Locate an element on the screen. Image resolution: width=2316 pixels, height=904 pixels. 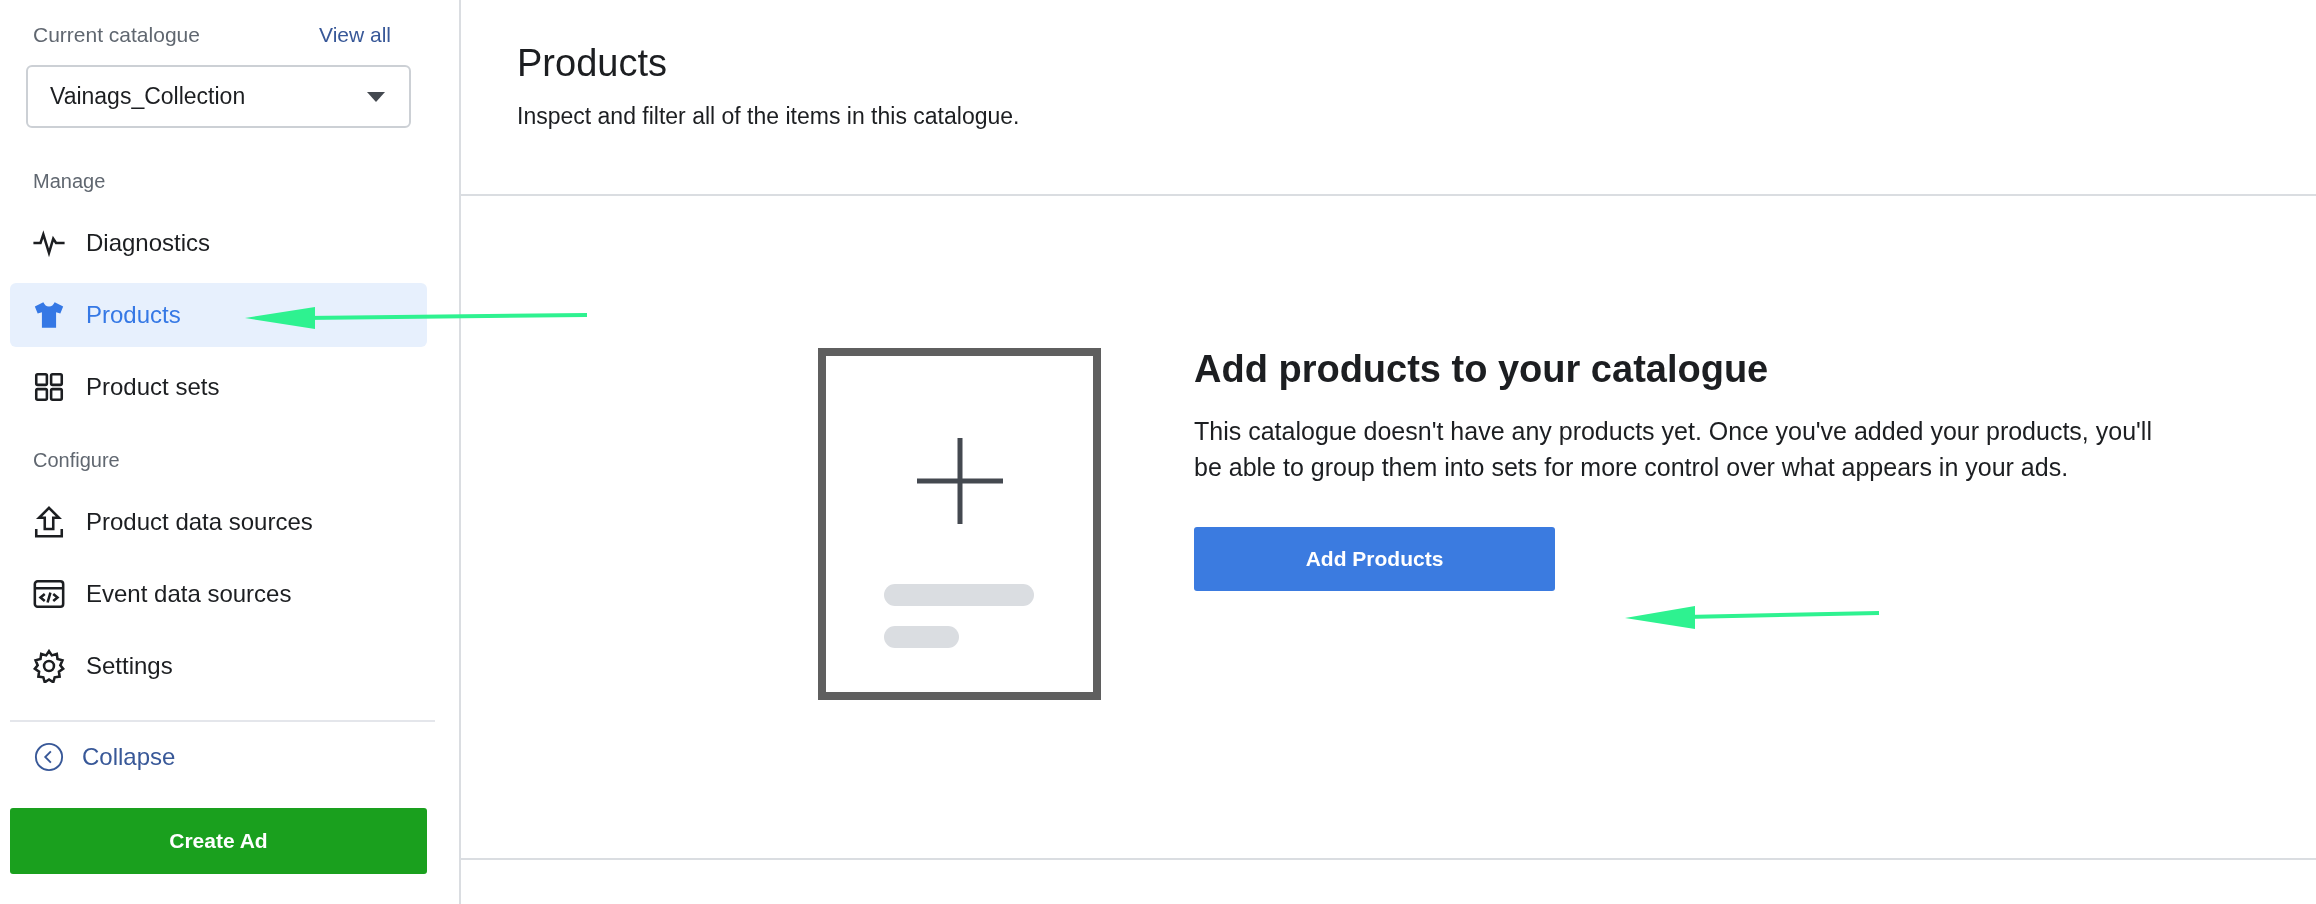
nav-item: Product sets is located at coordinates (218, 387).